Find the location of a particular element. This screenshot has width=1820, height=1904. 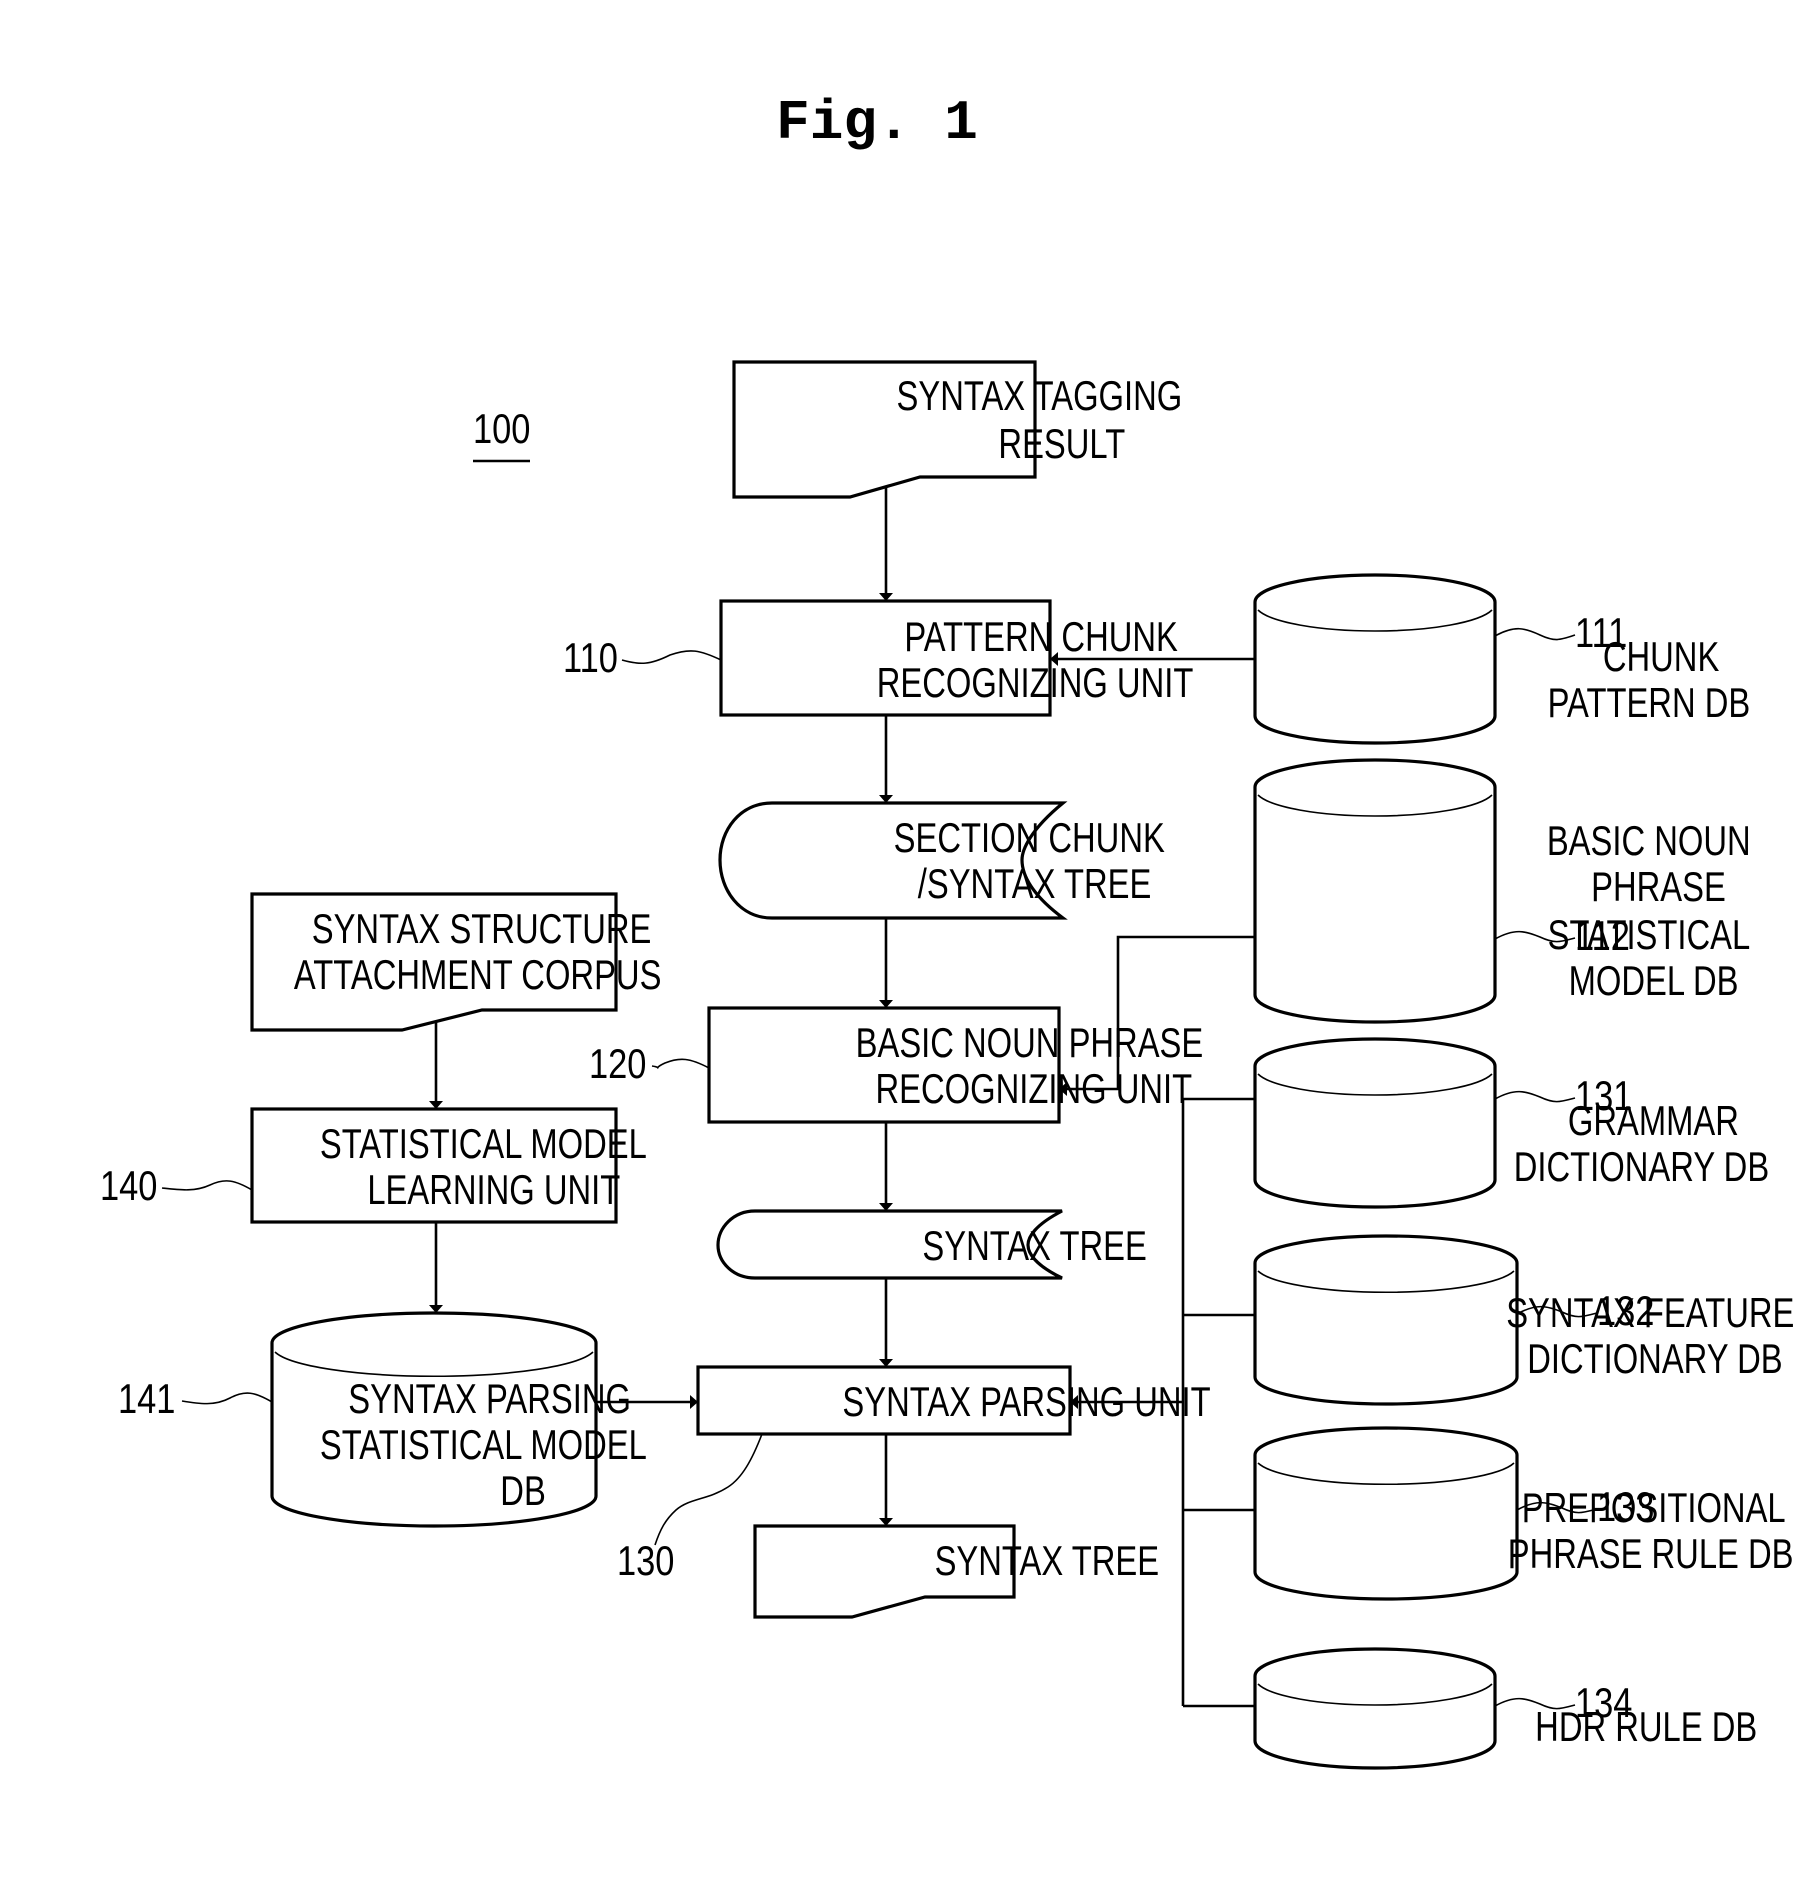

node-label-line: MODEL DB is located at coordinates (1654, 980).